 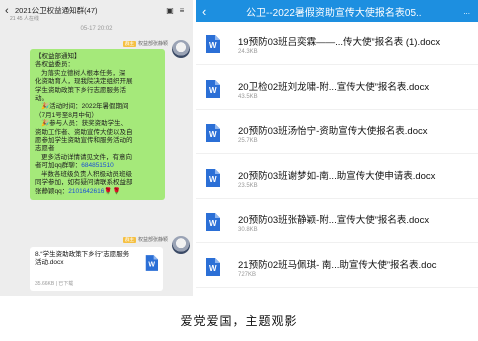 I want to click on file-row: W 19预防03班吕奕霖——...传大使”报名表 (1).docx 24.3KB, so click(x=337, y=45).